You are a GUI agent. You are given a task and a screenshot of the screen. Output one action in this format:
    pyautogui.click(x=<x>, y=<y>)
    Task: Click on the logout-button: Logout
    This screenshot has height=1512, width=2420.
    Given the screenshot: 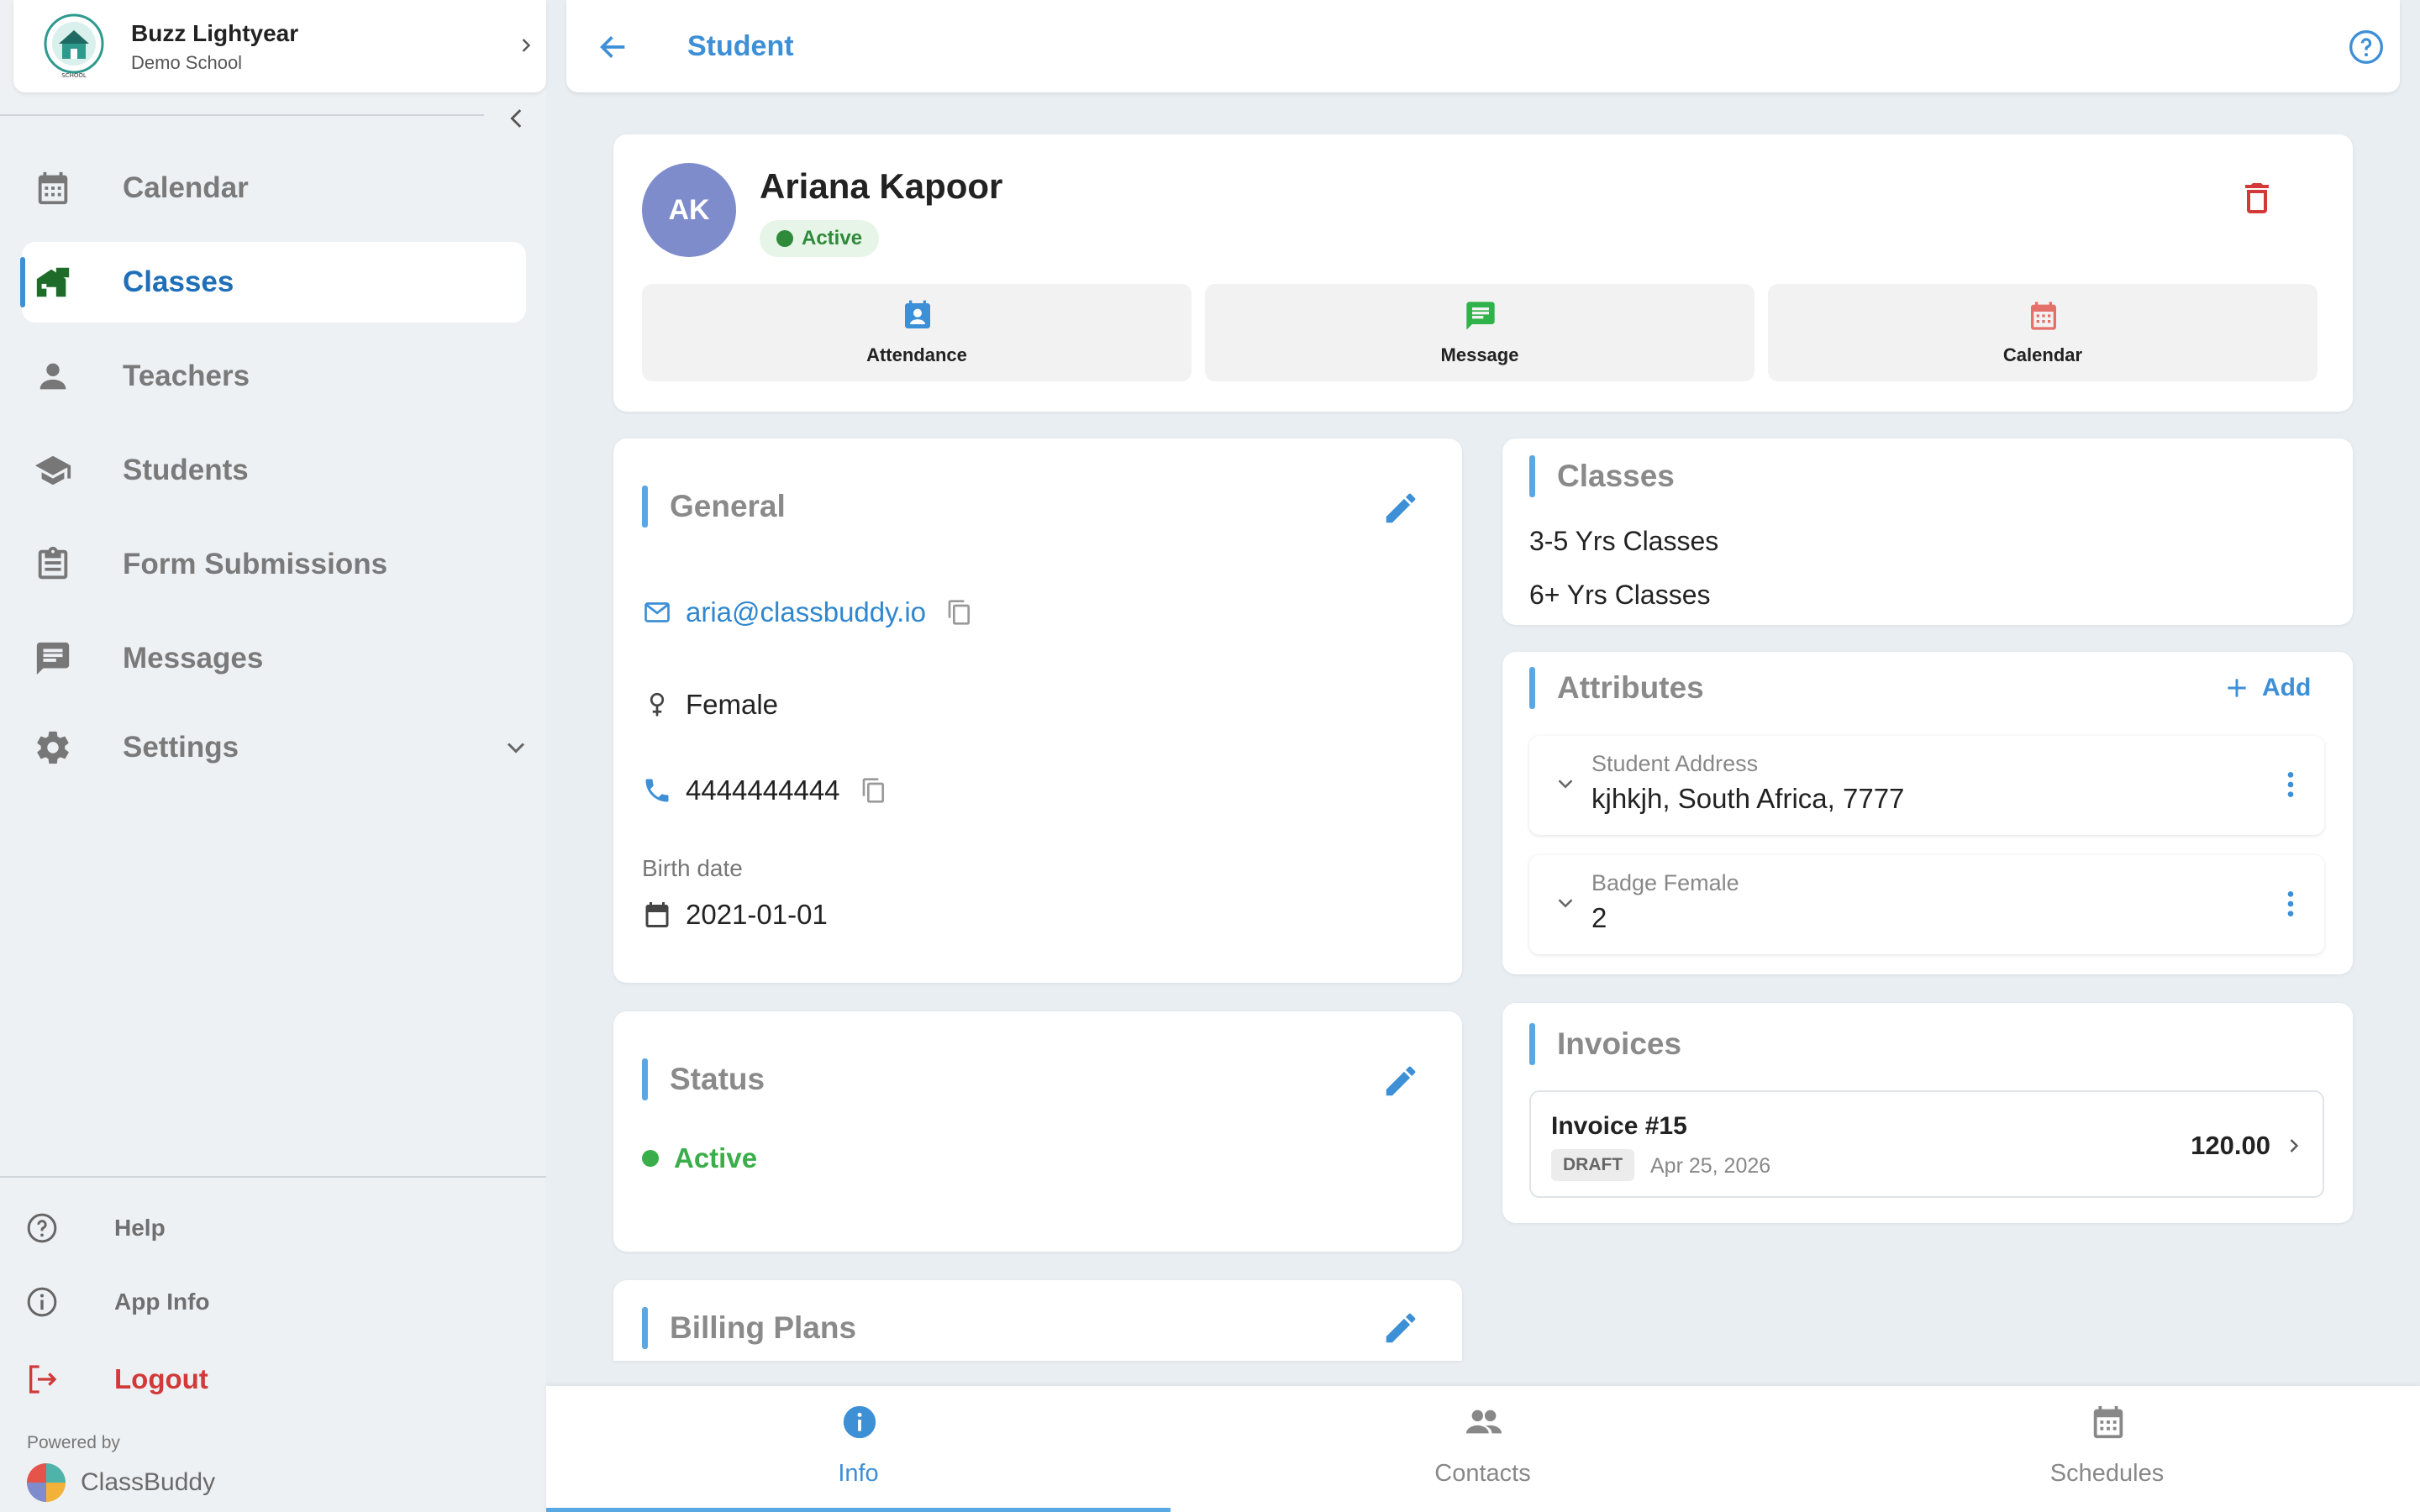 What is the action you would take?
    pyautogui.click(x=116, y=1379)
    